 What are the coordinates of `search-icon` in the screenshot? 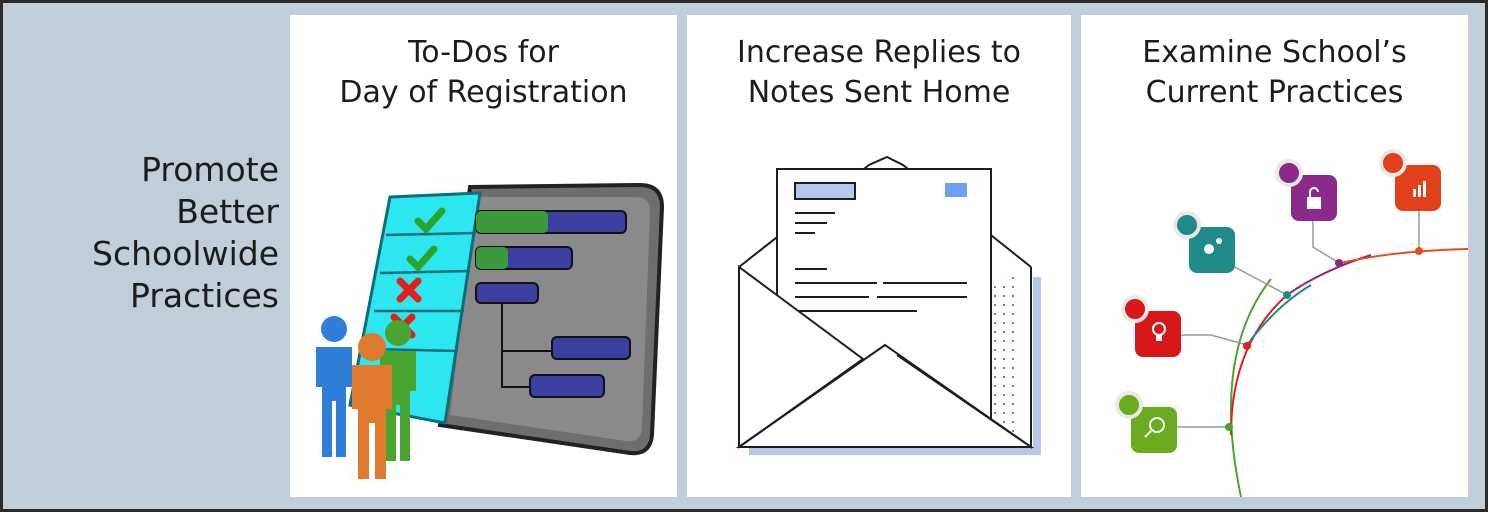 It's located at (1146, 422).